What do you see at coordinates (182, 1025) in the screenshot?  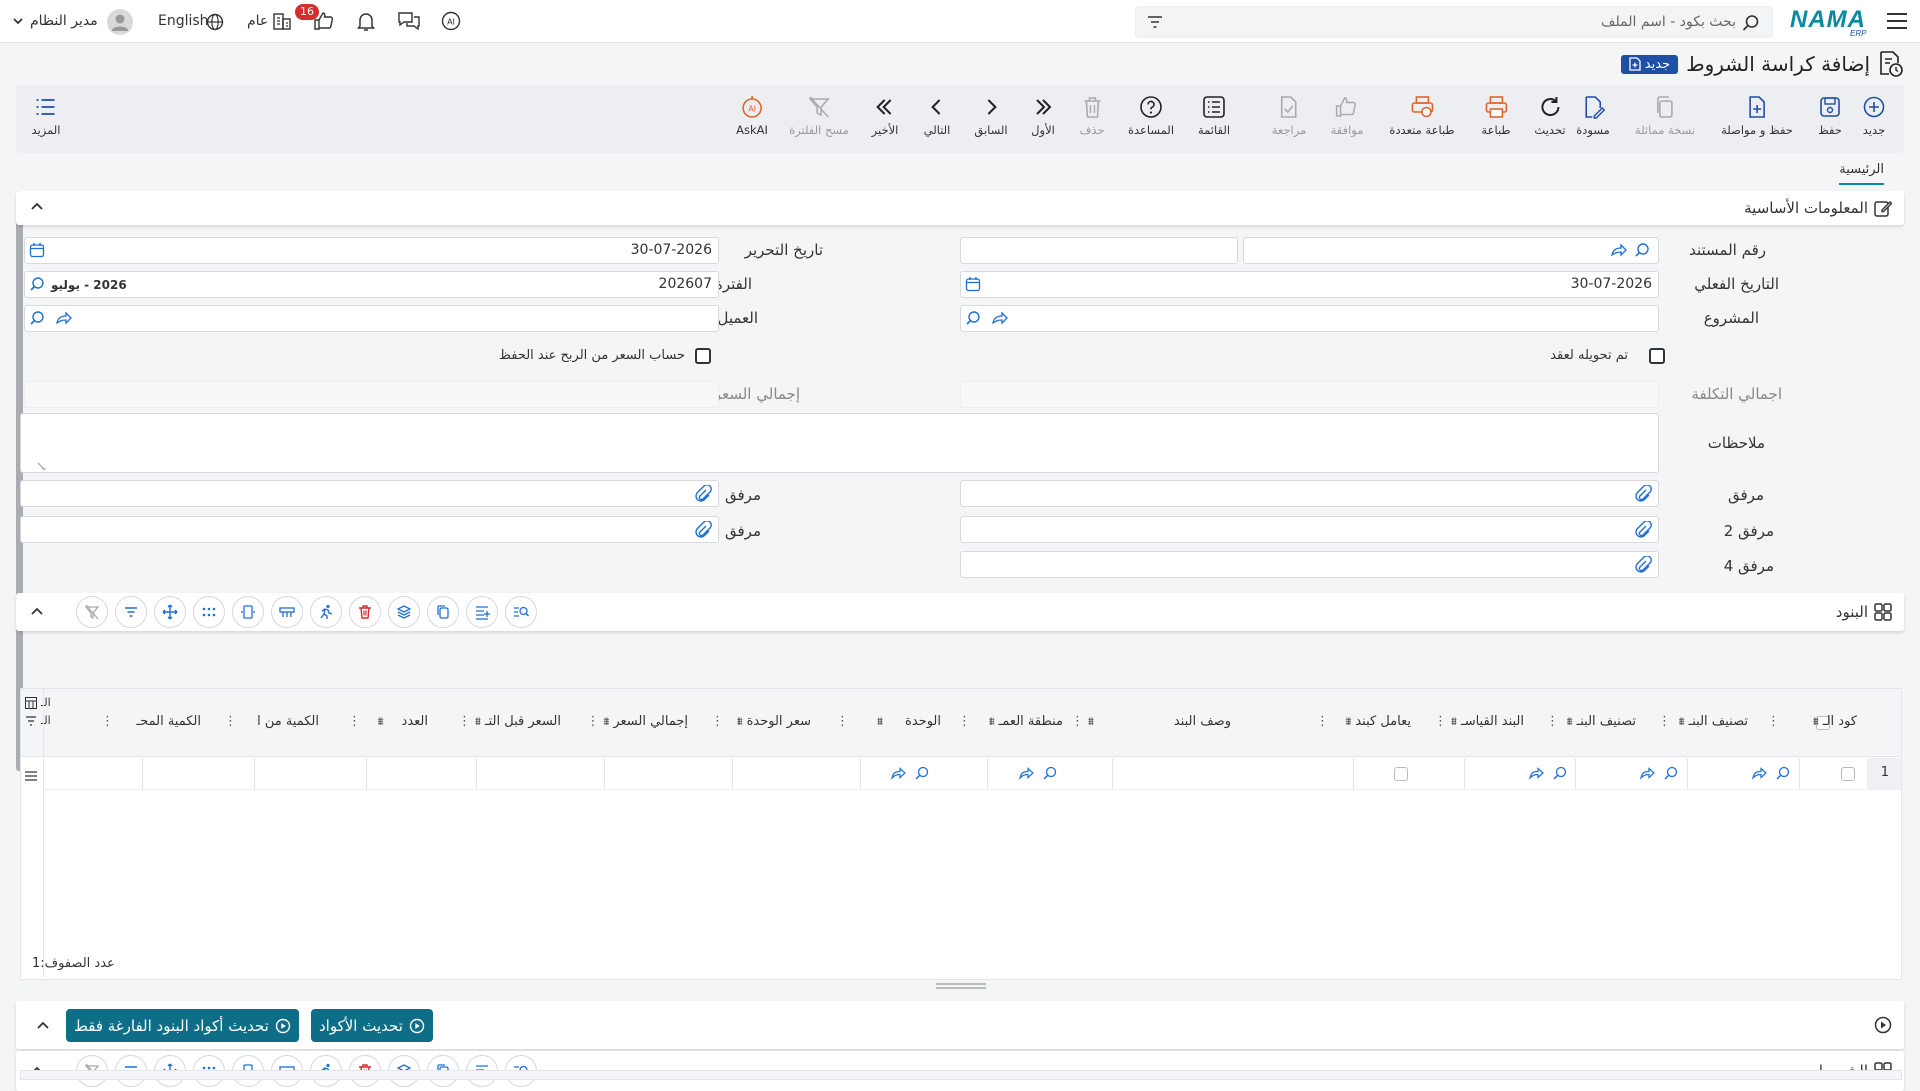 I see `update-empty-codes-button: تحديث أكواد البنود الفارغة فقط` at bounding box center [182, 1025].